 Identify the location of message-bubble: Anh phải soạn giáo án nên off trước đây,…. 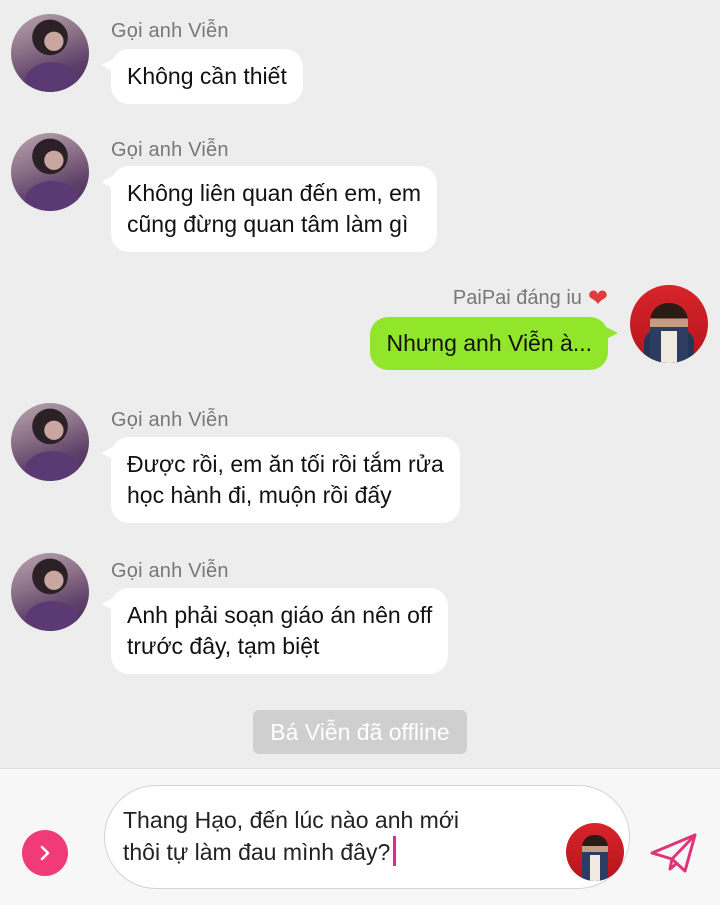
(274, 631).